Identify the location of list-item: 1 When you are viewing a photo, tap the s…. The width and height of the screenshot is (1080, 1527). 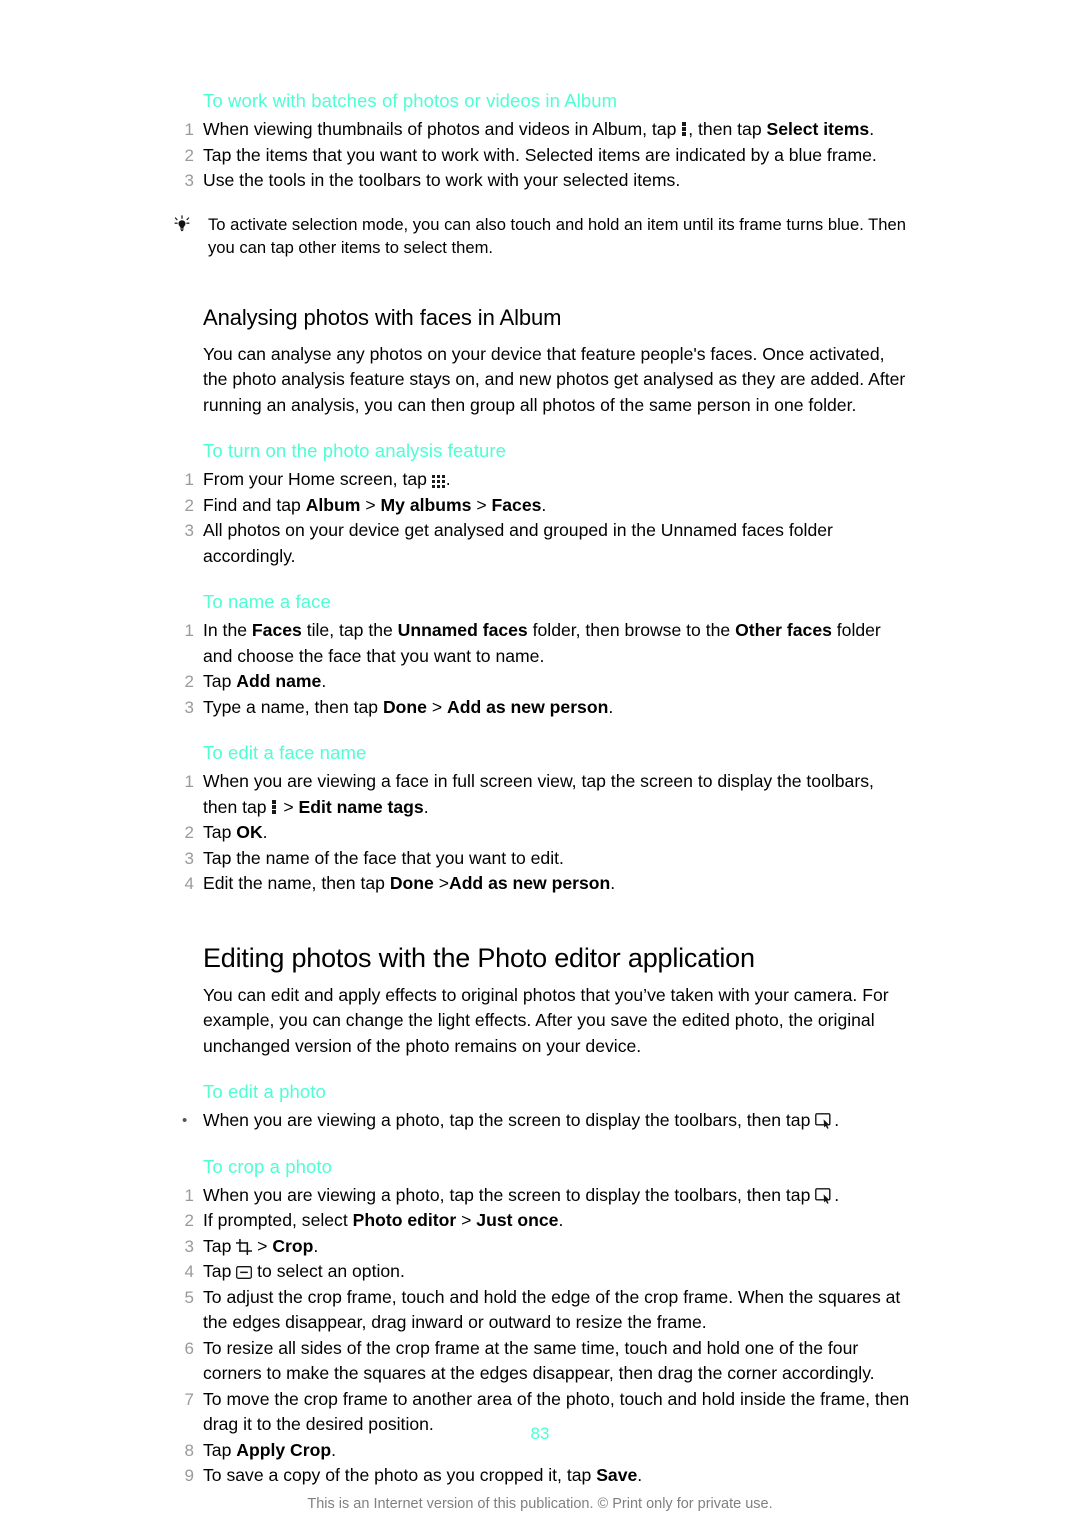
(540, 1196).